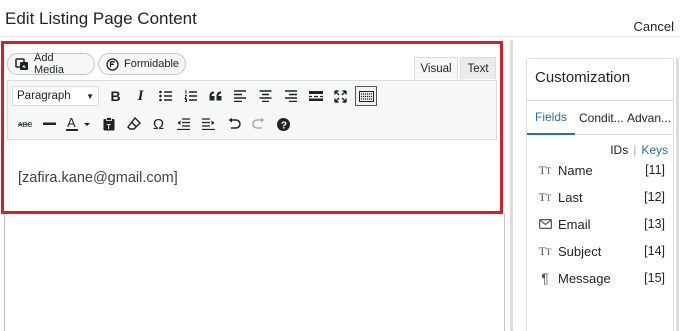 Image resolution: width=680 pixels, height=331 pixels. What do you see at coordinates (619, 150) in the screenshot?
I see `ids-toggle: IDs` at bounding box center [619, 150].